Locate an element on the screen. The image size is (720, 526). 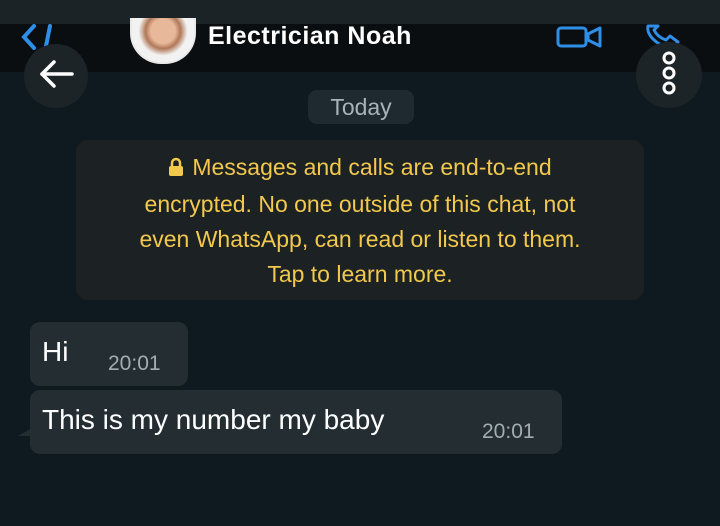
more-options-button is located at coordinates (669, 75).